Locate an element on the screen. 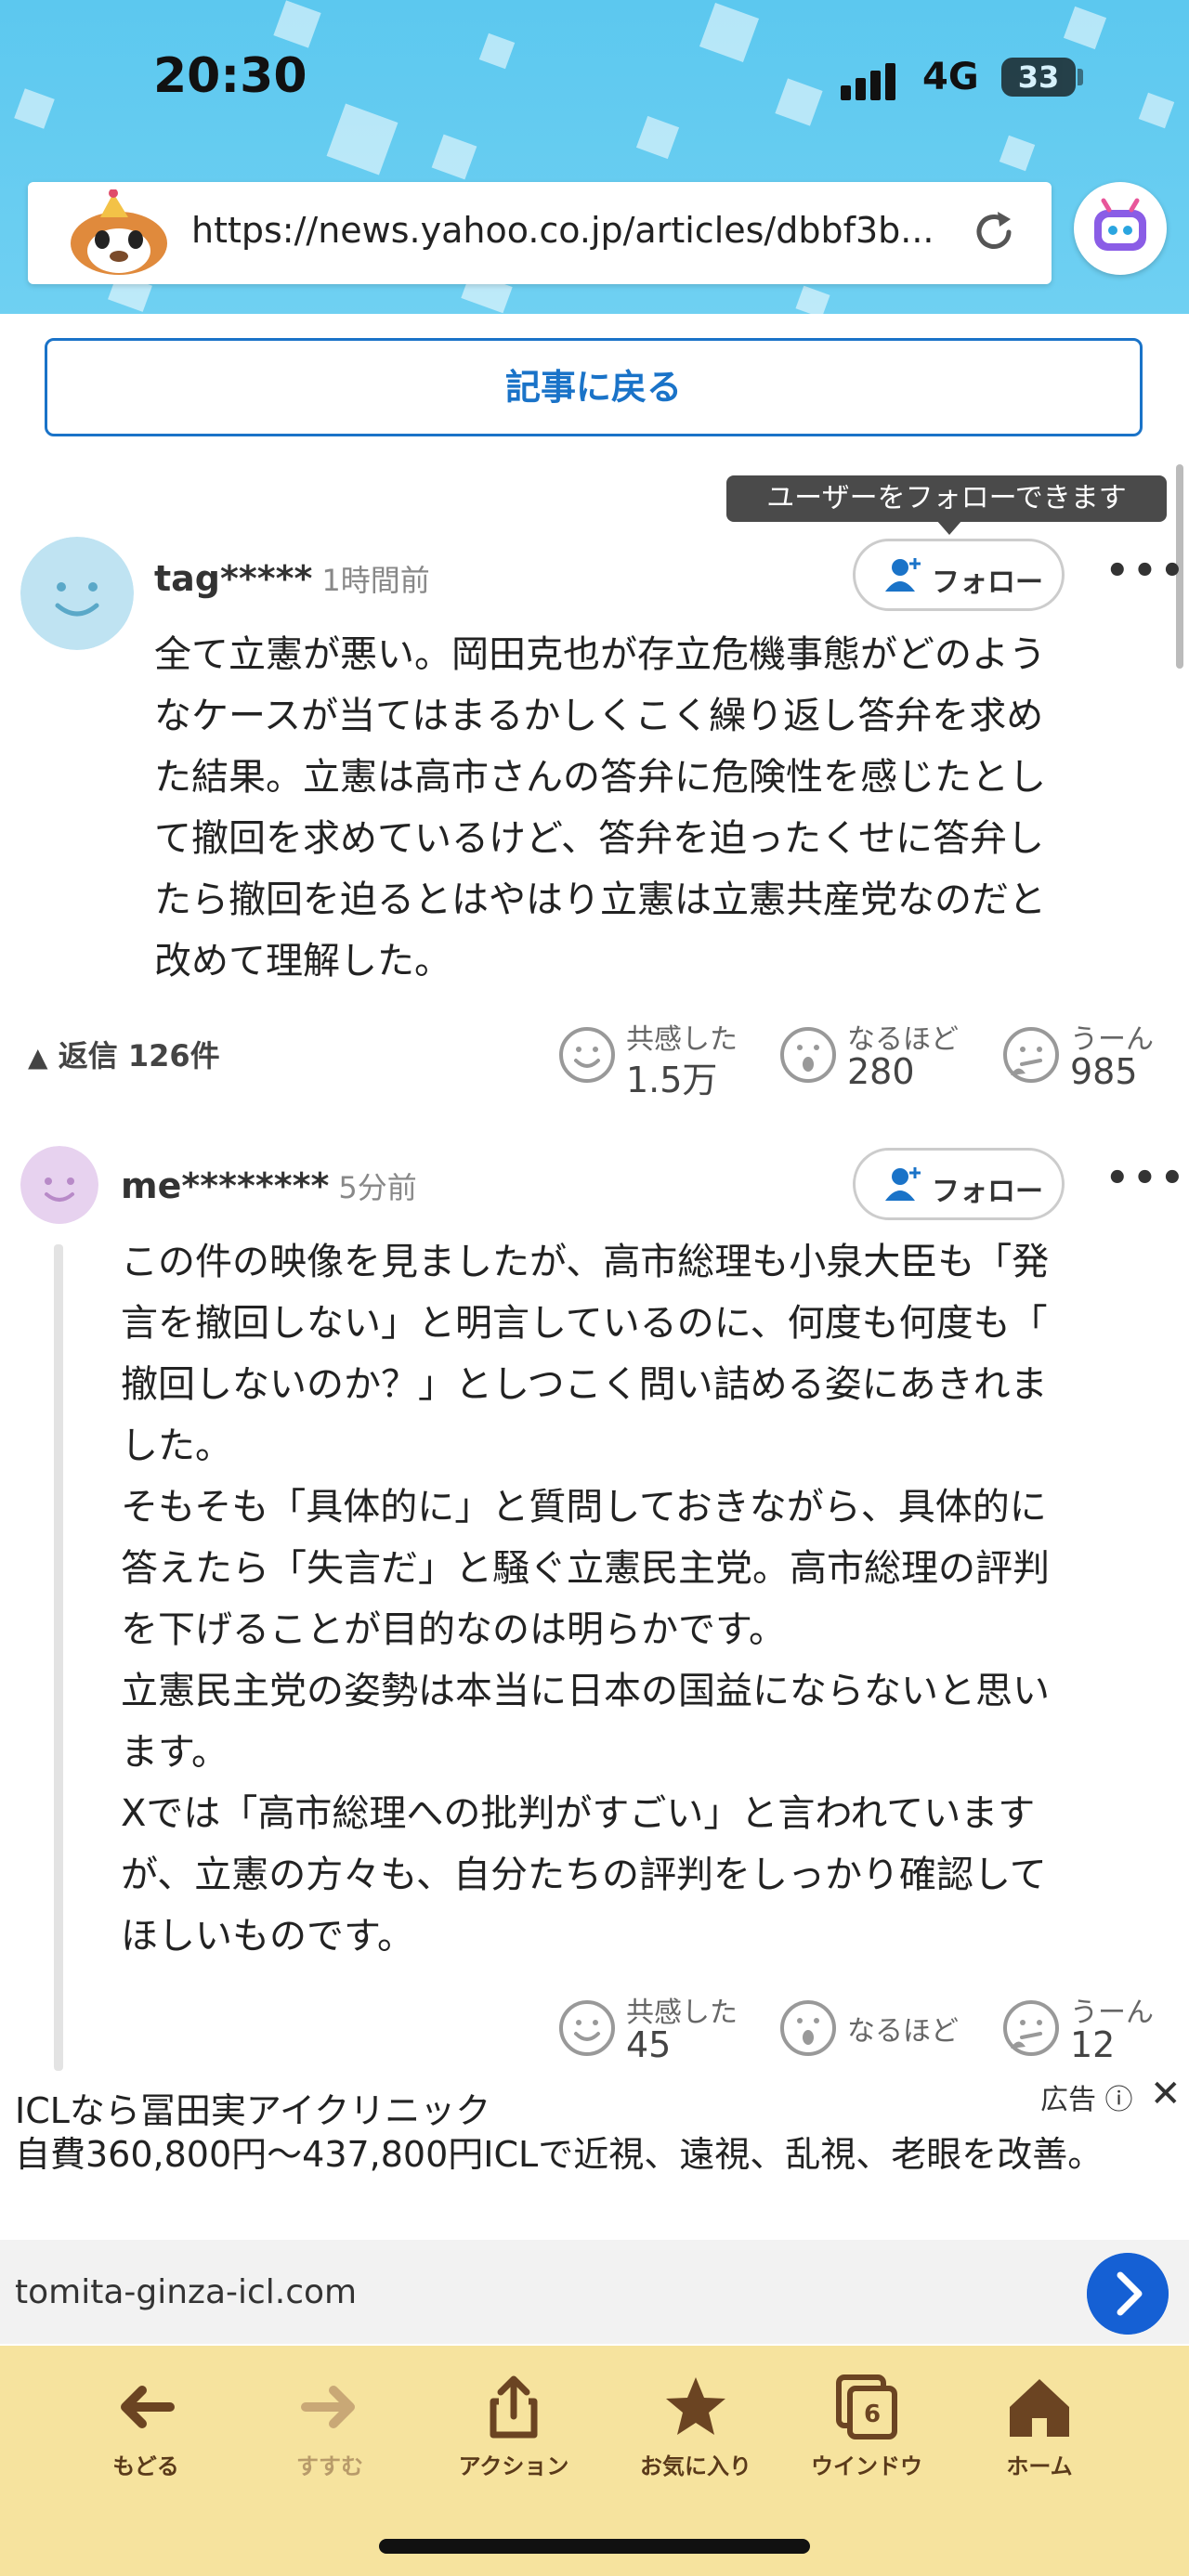 The height and width of the screenshot is (2576, 1189). comment-time: 5分前 is located at coordinates (377, 1187).